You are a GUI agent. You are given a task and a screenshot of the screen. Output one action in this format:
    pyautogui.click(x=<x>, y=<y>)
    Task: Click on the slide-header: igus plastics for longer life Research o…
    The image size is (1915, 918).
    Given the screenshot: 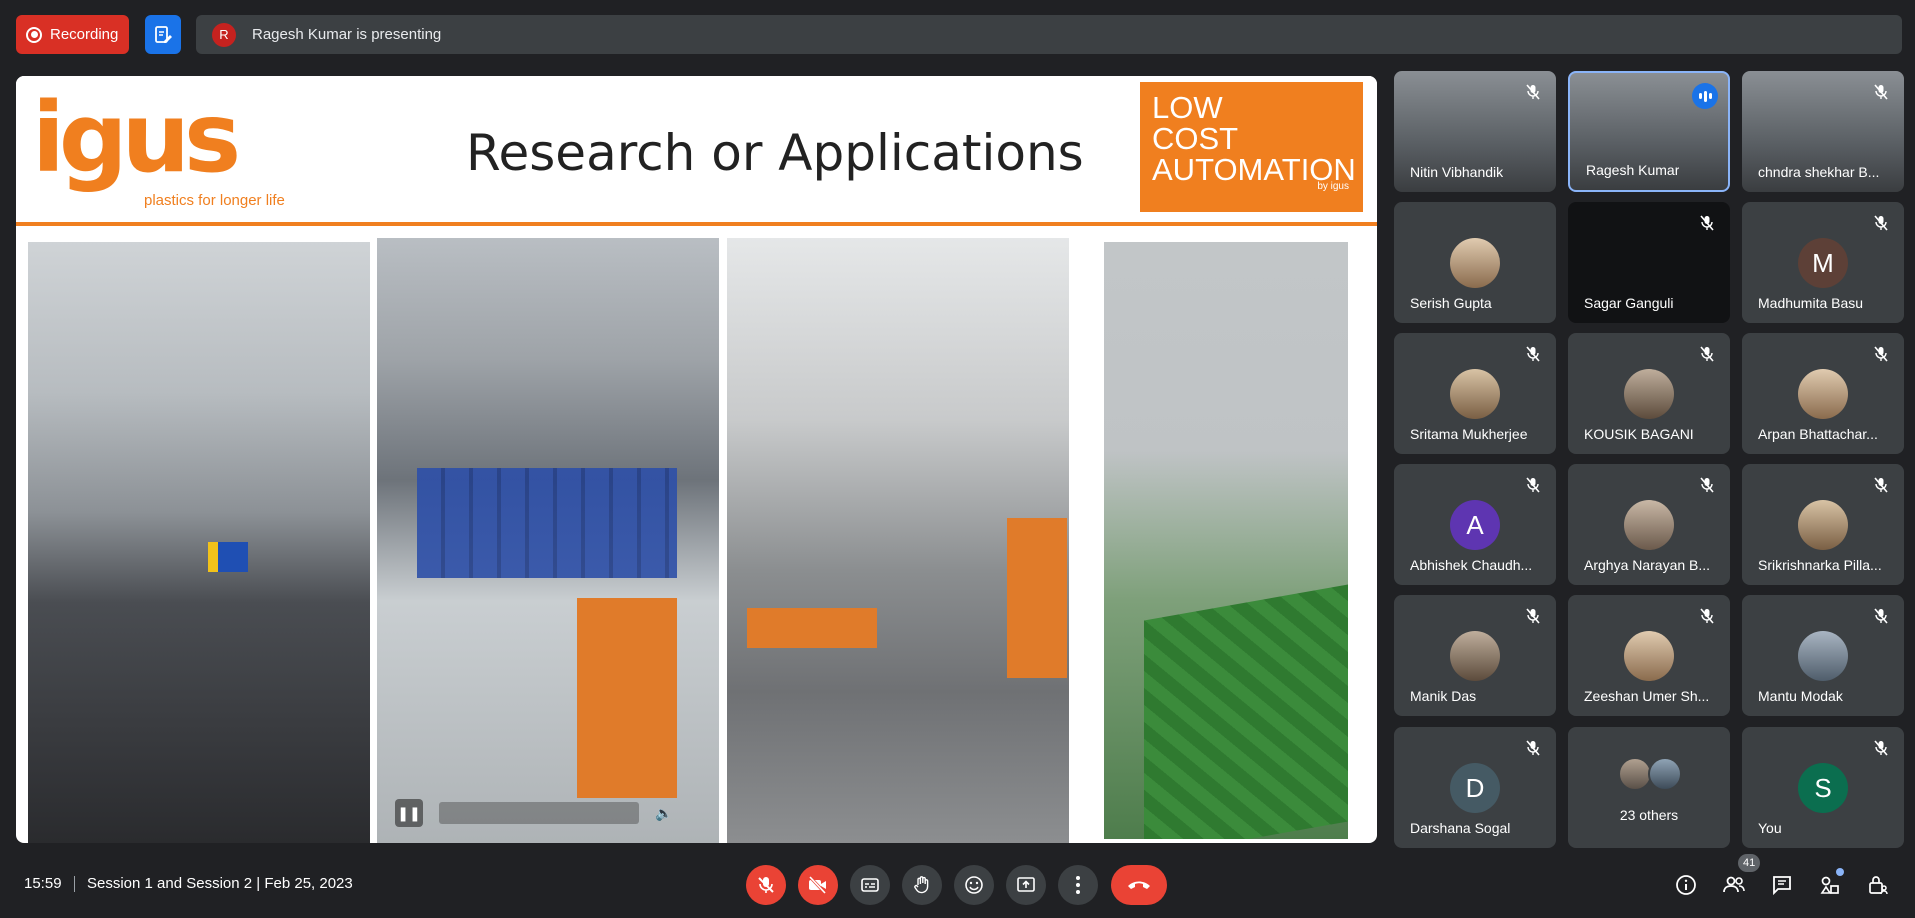 What is the action you would take?
    pyautogui.click(x=696, y=149)
    